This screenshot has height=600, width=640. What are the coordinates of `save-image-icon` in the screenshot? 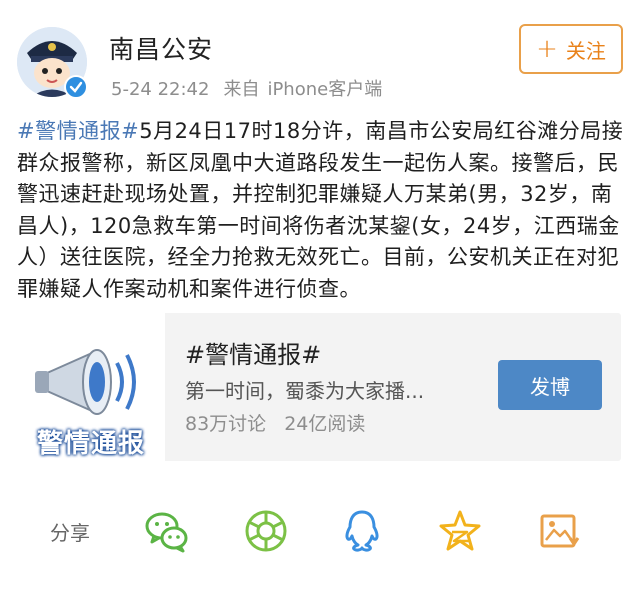 It's located at (559, 531).